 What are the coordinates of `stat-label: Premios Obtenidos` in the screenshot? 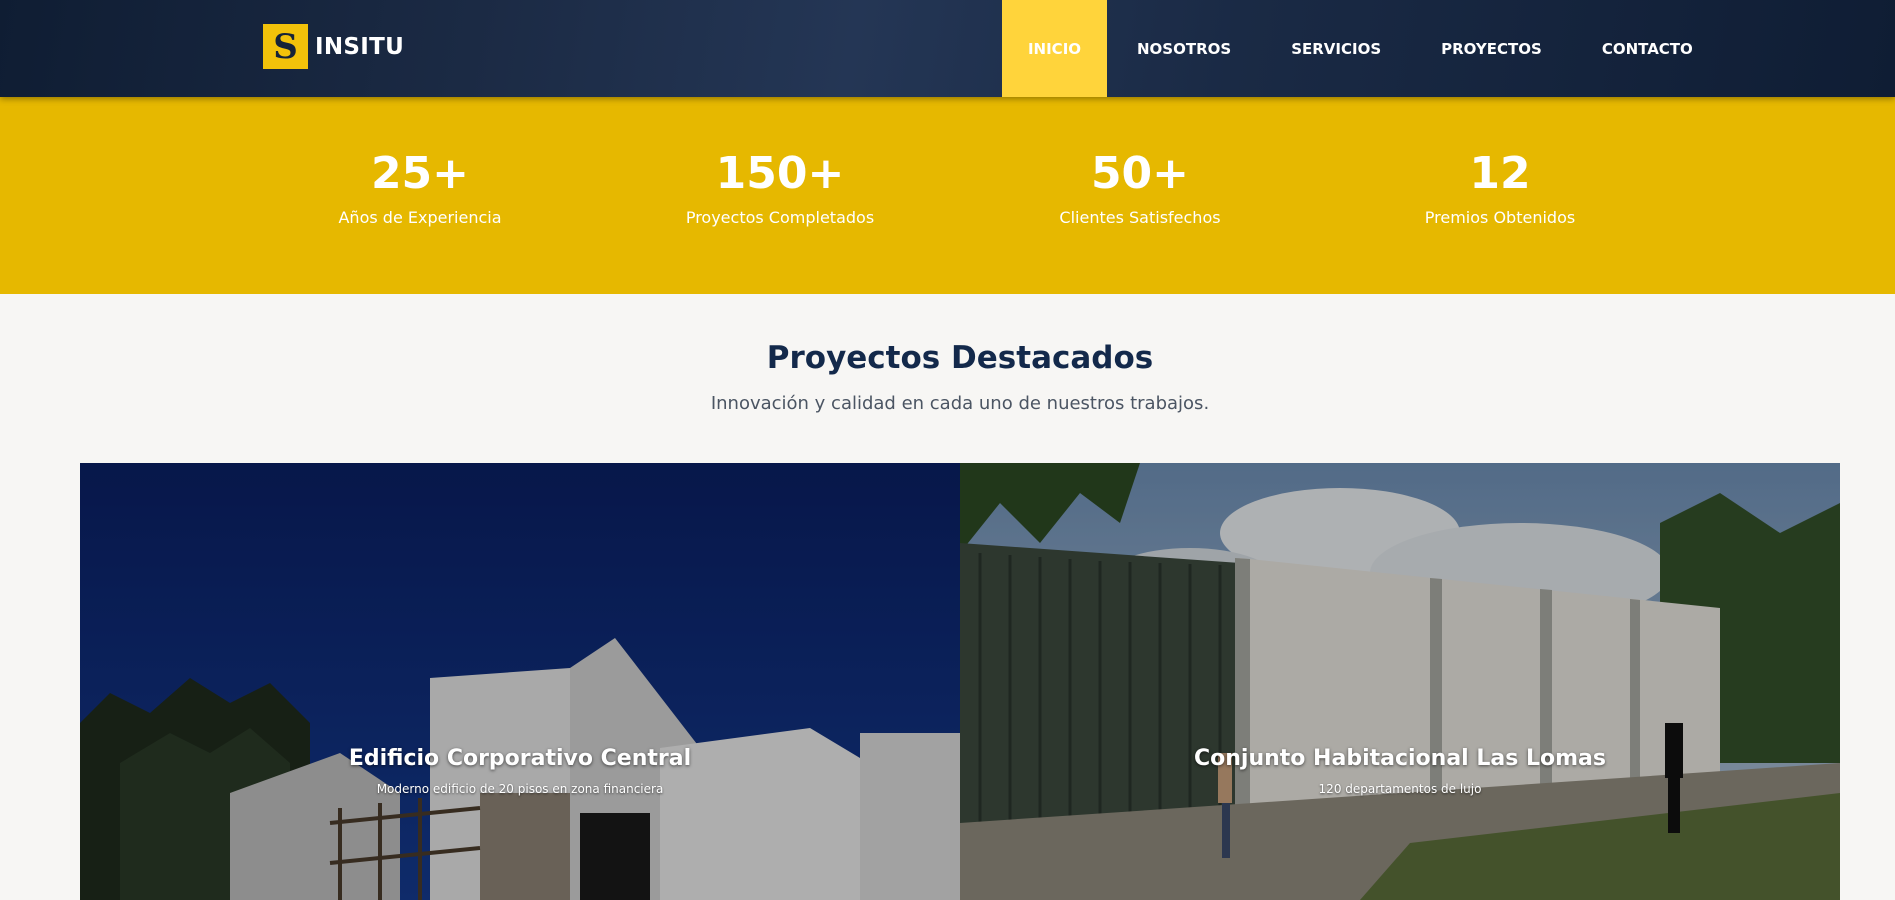 It's located at (1500, 217).